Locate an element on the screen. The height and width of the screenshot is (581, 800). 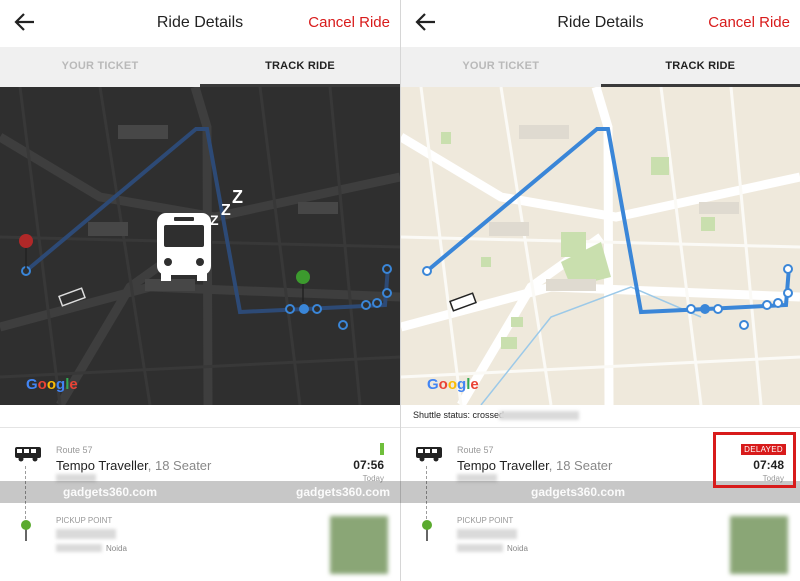
delay-highlight-box is located at coordinates (754, 460).